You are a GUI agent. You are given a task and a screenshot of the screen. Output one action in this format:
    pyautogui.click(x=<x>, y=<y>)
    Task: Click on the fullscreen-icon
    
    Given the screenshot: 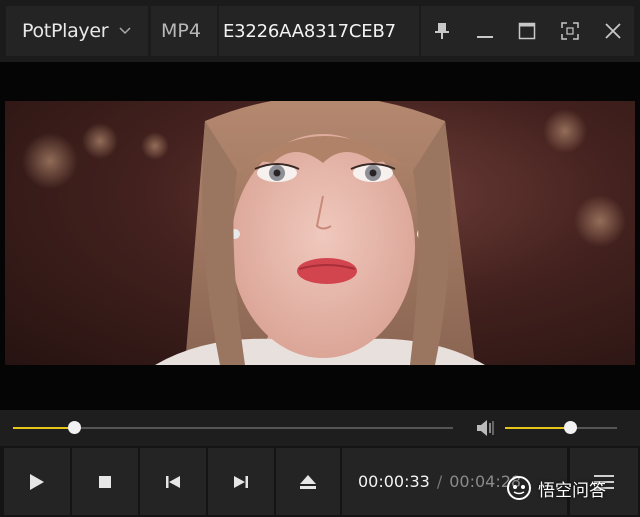 What is the action you would take?
    pyautogui.click(x=570, y=31)
    